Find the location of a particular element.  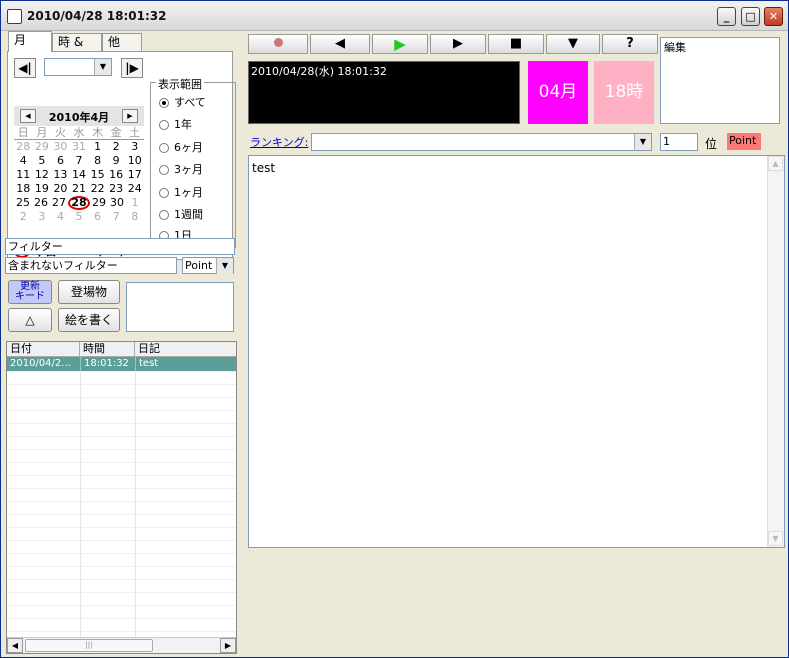

calendar-day: 9 is located at coordinates (116, 161).